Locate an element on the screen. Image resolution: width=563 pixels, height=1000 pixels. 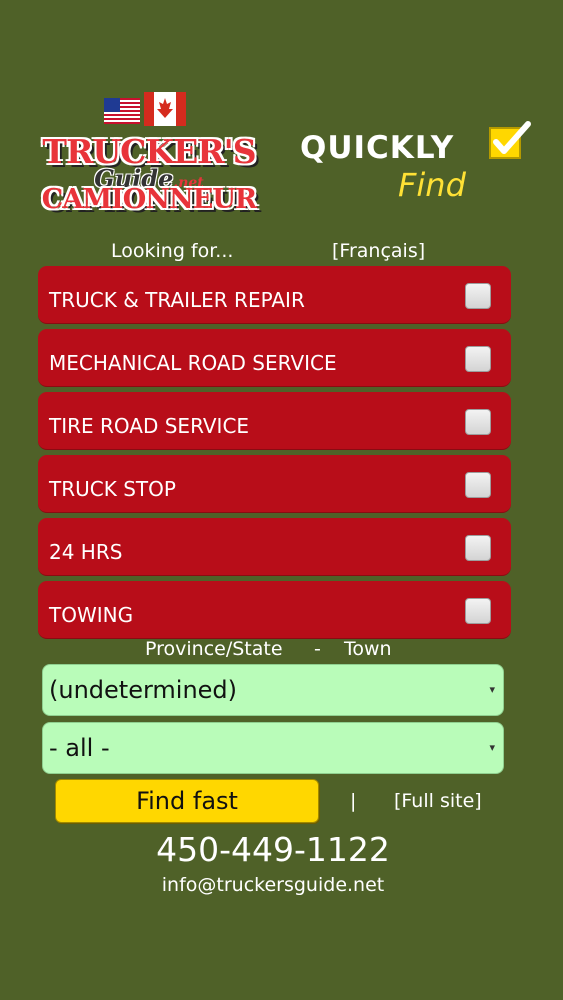
service-truck-stop: TRUCK STOP is located at coordinates (274, 484).